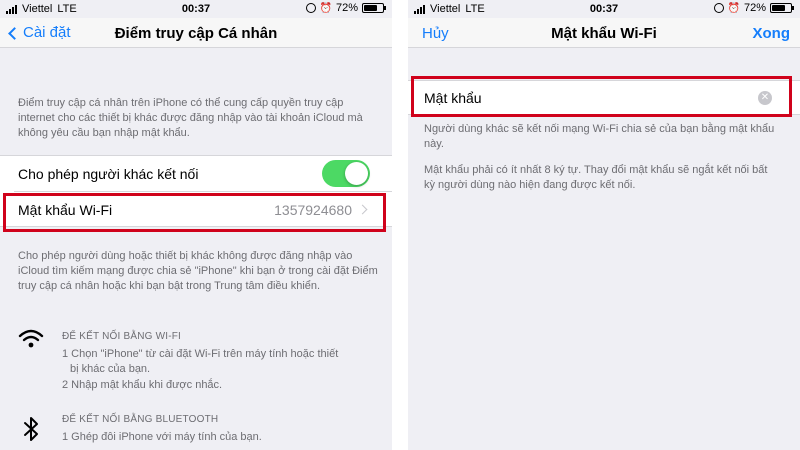 The width and height of the screenshot is (800, 450). I want to click on password-input: Mật khẩu, so click(453, 98).